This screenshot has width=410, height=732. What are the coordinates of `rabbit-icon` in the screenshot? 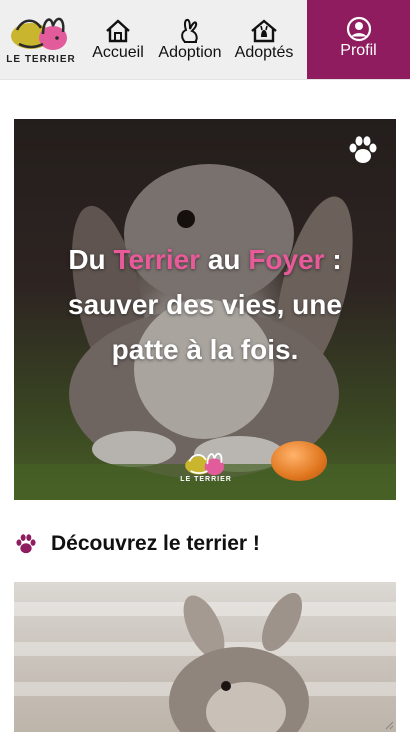 It's located at (189, 30).